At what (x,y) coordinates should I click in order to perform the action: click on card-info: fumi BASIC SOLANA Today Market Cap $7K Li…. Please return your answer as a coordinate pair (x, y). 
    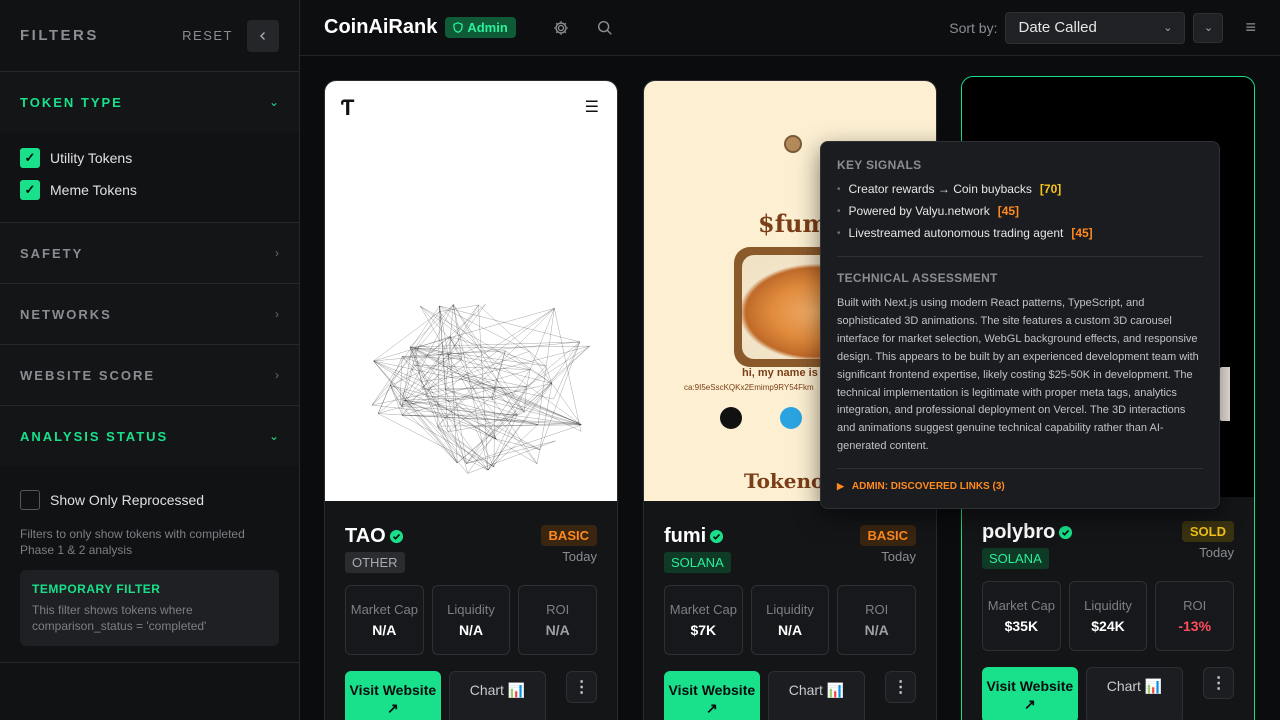
    Looking at the image, I should click on (790, 610).